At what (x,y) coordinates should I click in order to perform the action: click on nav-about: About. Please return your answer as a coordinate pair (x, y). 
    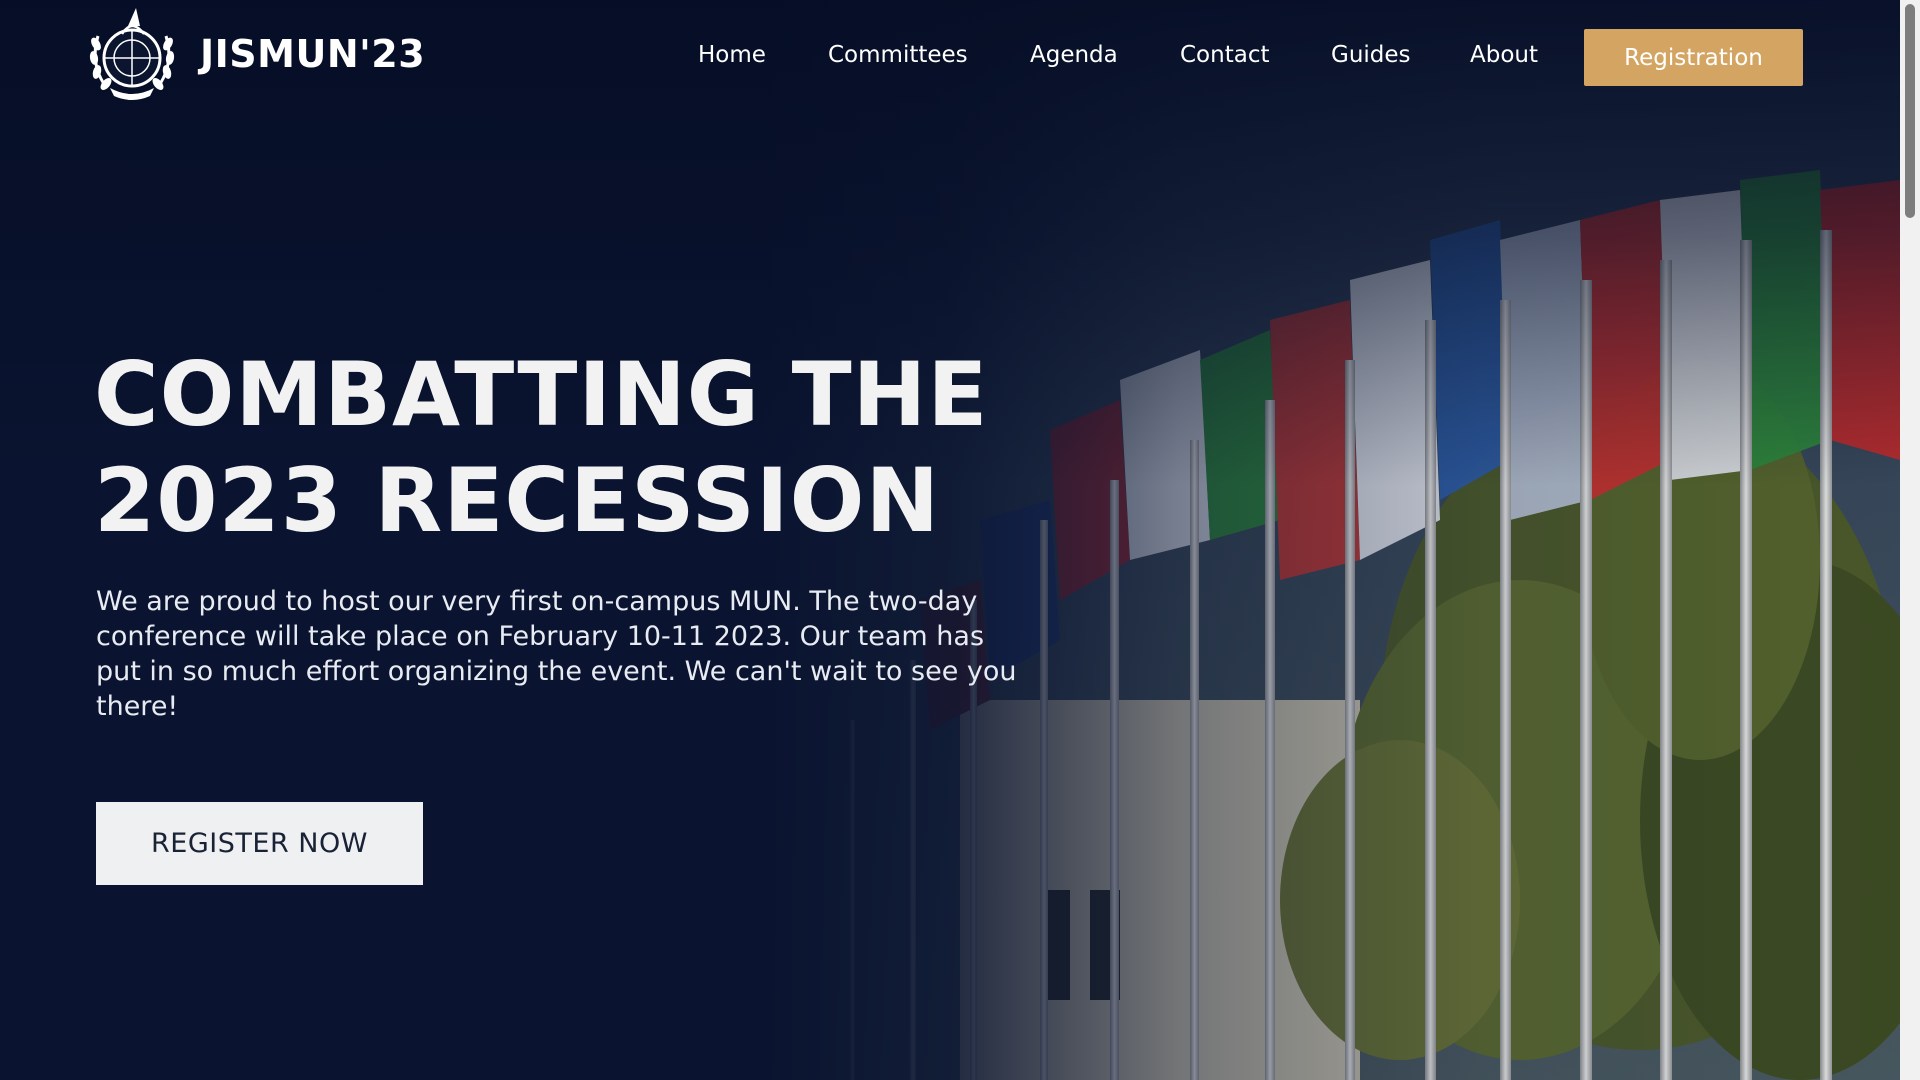
    Looking at the image, I should click on (1504, 55).